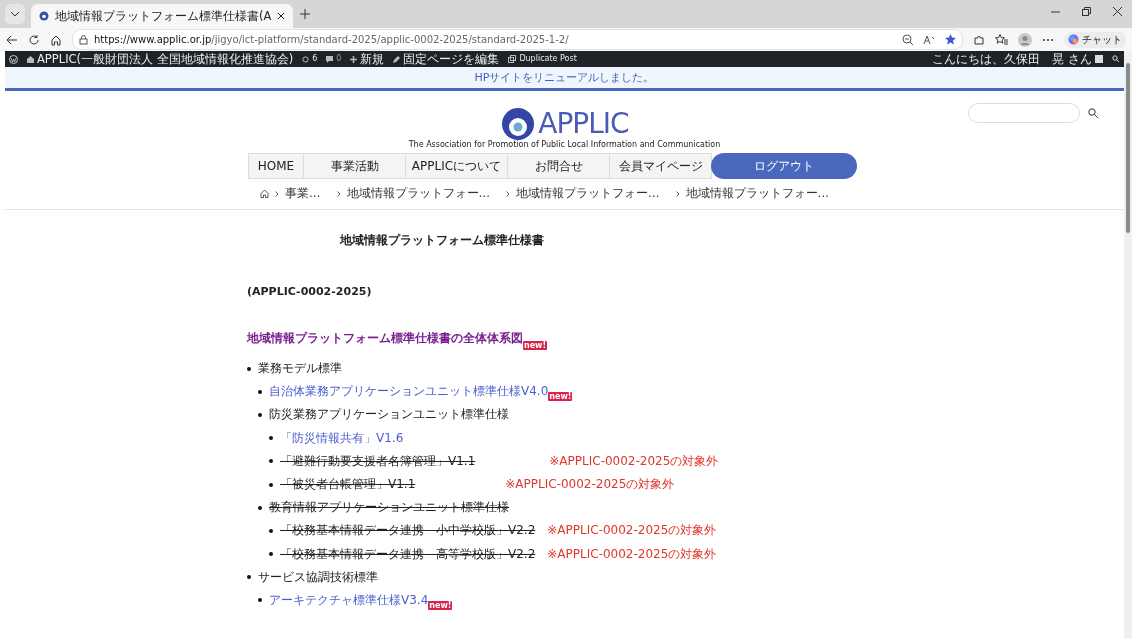  I want to click on admin-greeting: こんにちは、久保田 晃 さん, so click(1012, 59).